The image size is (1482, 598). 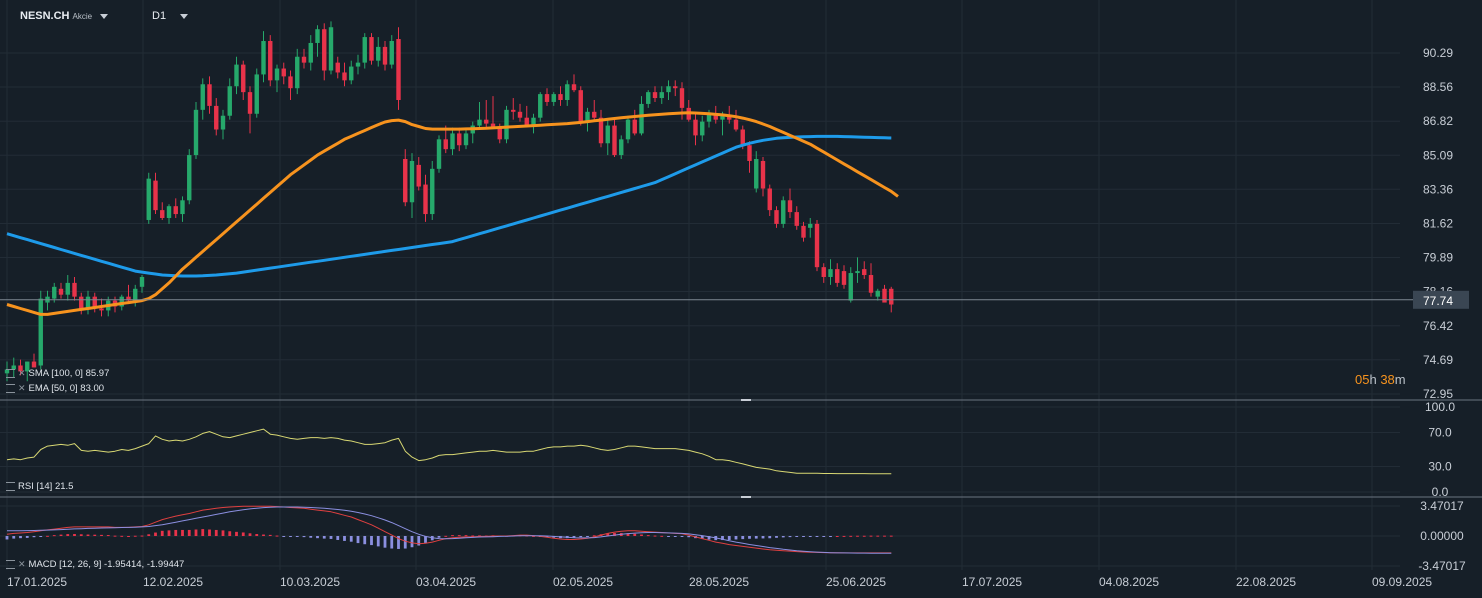 What do you see at coordinates (746, 497) in the screenshot?
I see `resize-handle` at bounding box center [746, 497].